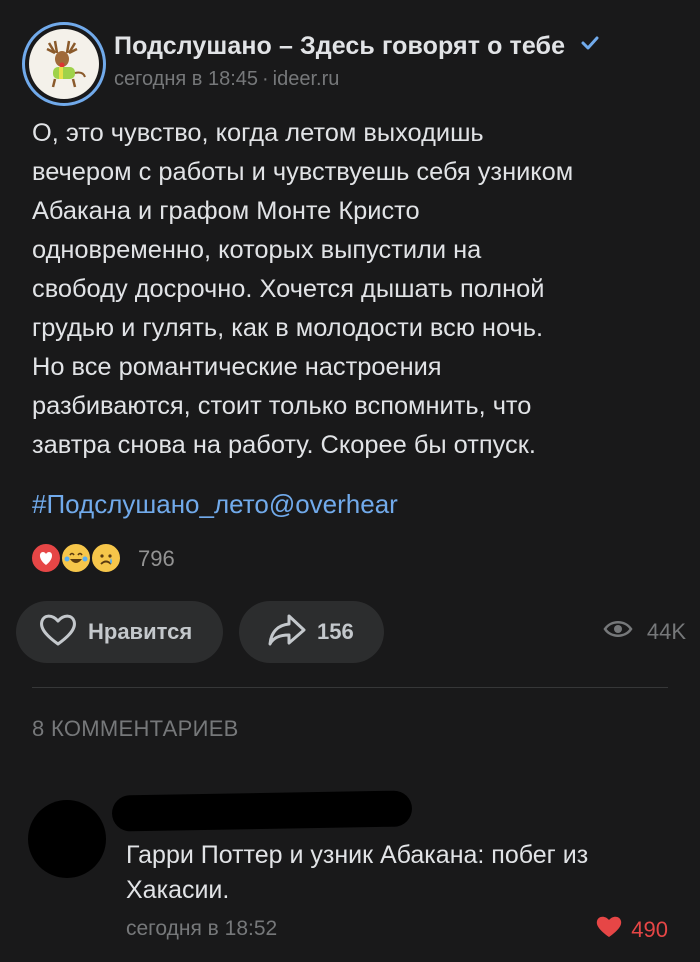 The width and height of the screenshot is (700, 962). I want to click on share-count: 156, so click(335, 631).